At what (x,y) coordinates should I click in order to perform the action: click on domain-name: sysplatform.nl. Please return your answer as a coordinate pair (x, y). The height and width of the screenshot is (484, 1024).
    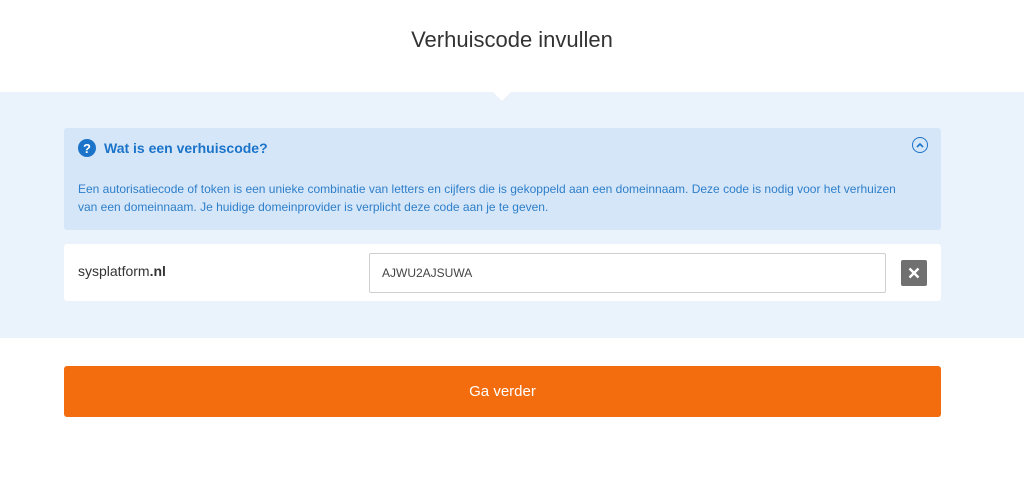
    Looking at the image, I should click on (122, 271).